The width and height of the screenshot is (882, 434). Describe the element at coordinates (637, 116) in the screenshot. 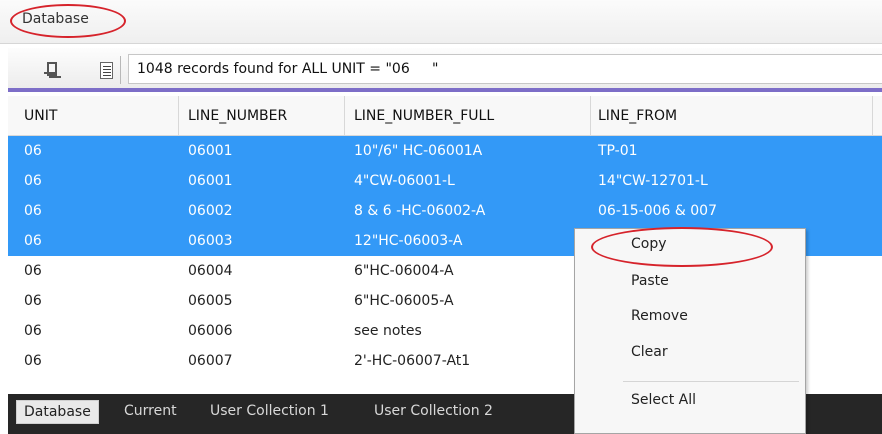

I see `column-header-line-from: LINE_FROM` at that location.